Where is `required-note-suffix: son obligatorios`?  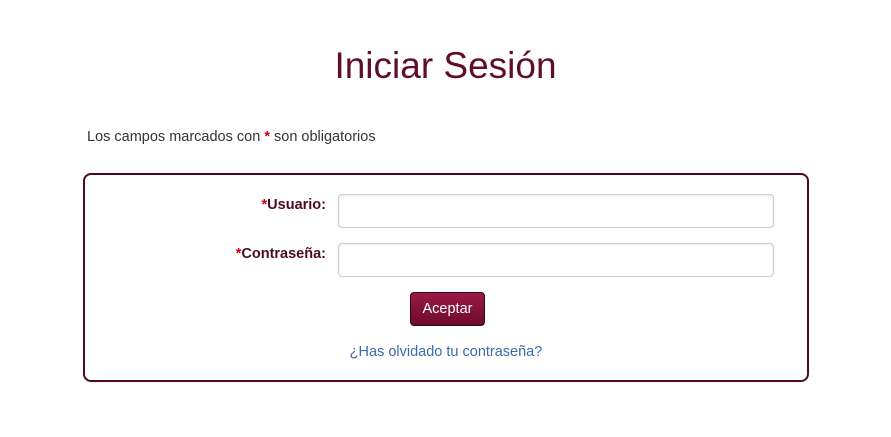 required-note-suffix: son obligatorios is located at coordinates (325, 137).